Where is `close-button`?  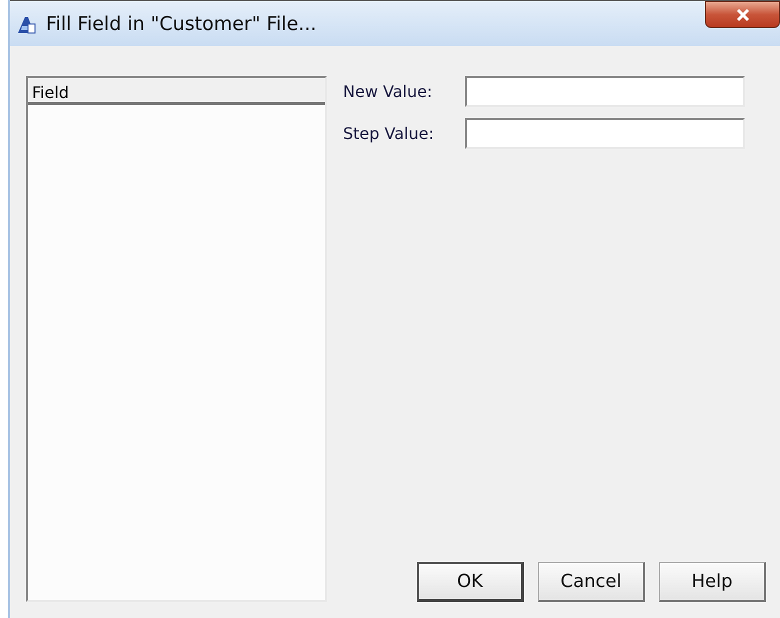
close-button is located at coordinates (742, 14).